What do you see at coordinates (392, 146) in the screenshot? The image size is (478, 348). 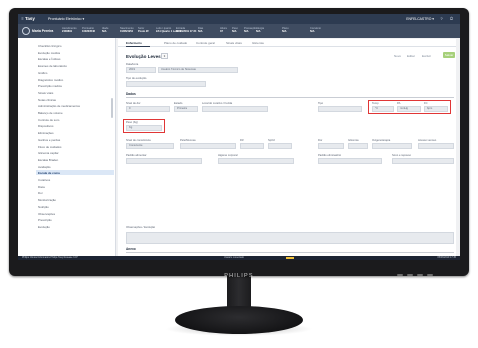 I see `oxygen-therapy-select` at bounding box center [392, 146].